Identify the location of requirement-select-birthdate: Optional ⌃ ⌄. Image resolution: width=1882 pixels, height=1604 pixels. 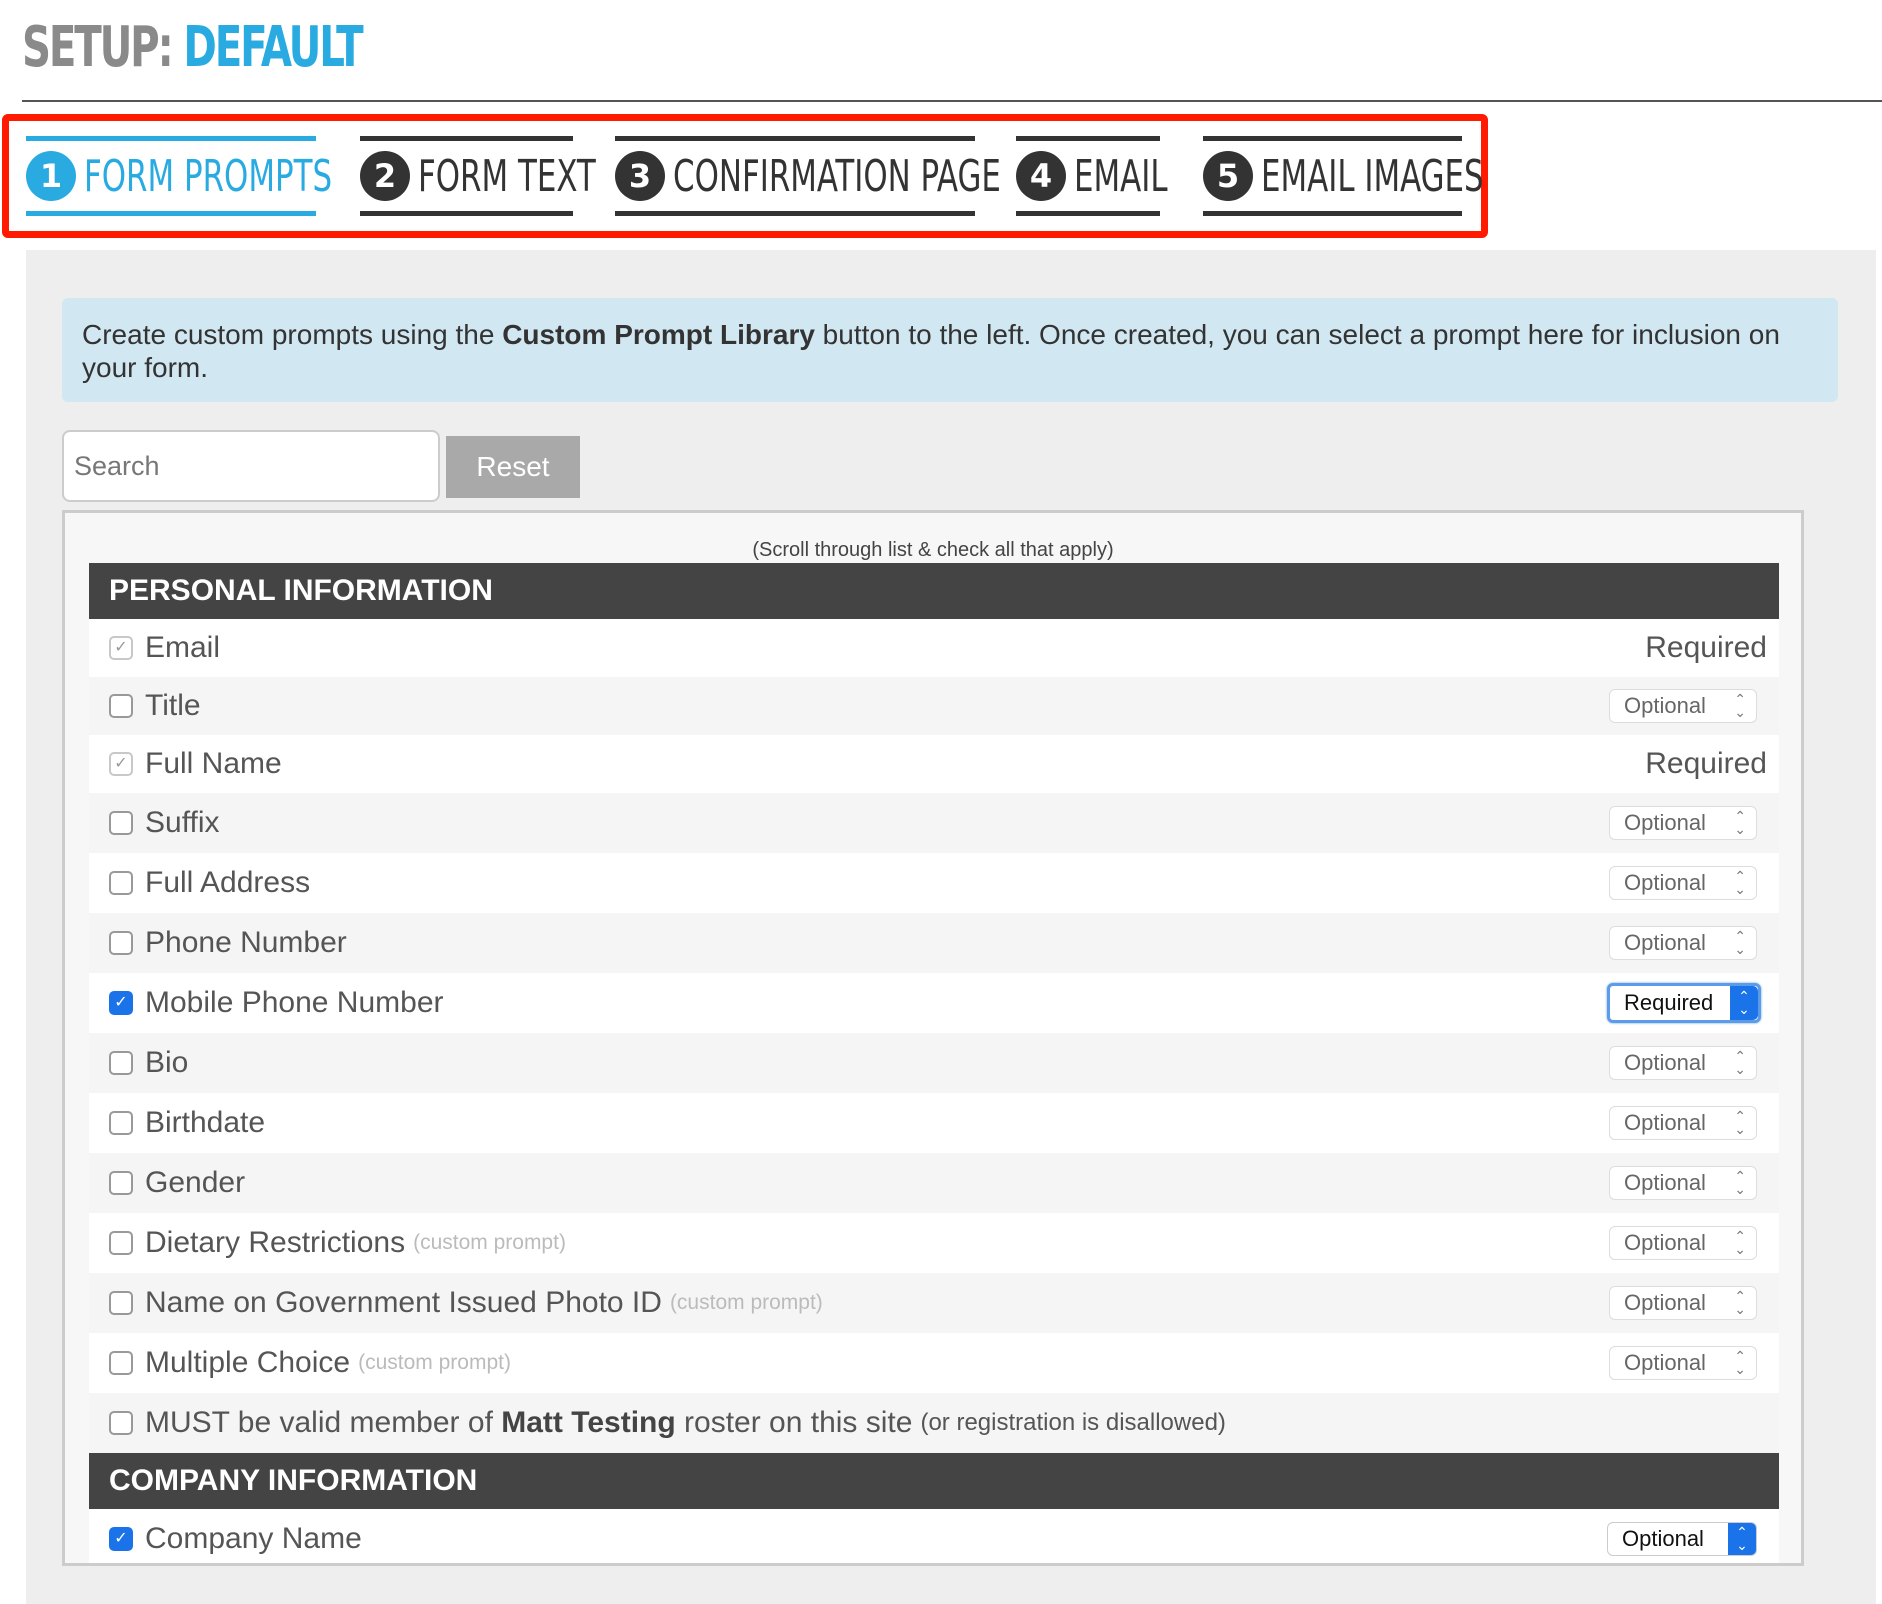
(1683, 1123).